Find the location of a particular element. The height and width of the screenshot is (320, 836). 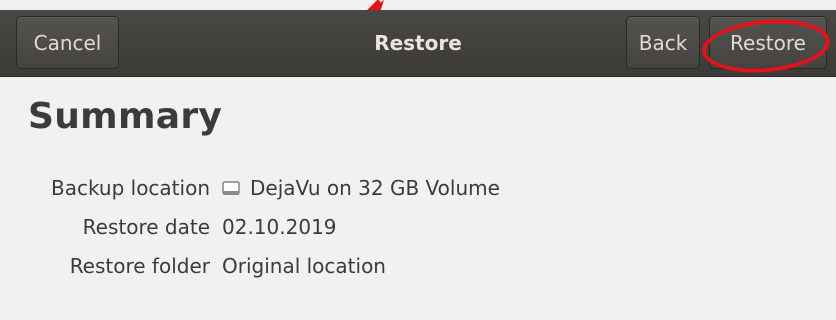

summary-row-restore-date: Restore date 02.10.2019 is located at coordinates (418, 231).